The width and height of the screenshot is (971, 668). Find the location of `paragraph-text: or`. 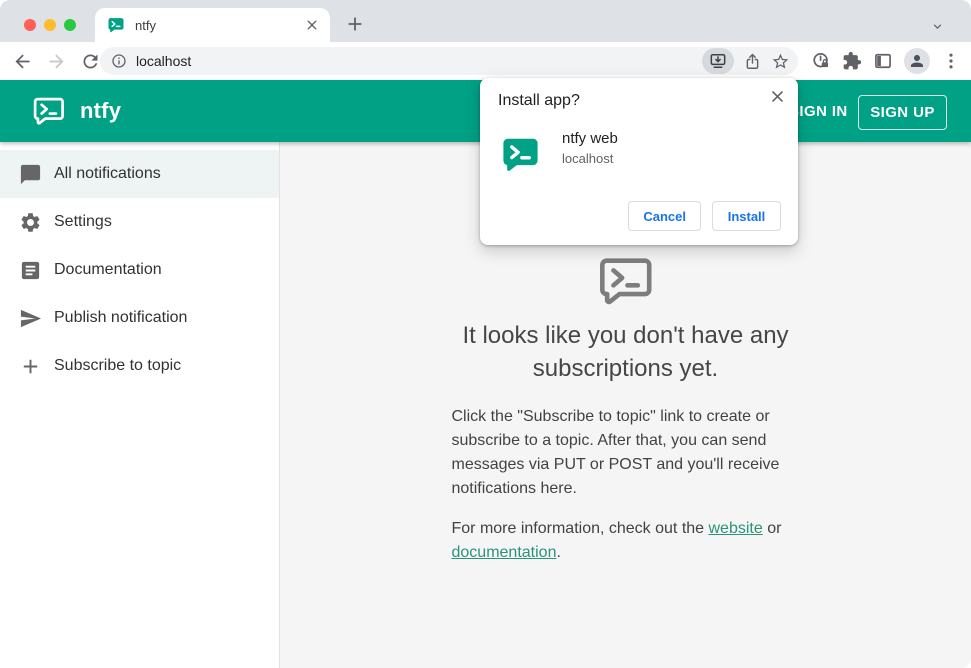

paragraph-text: or is located at coordinates (772, 528).